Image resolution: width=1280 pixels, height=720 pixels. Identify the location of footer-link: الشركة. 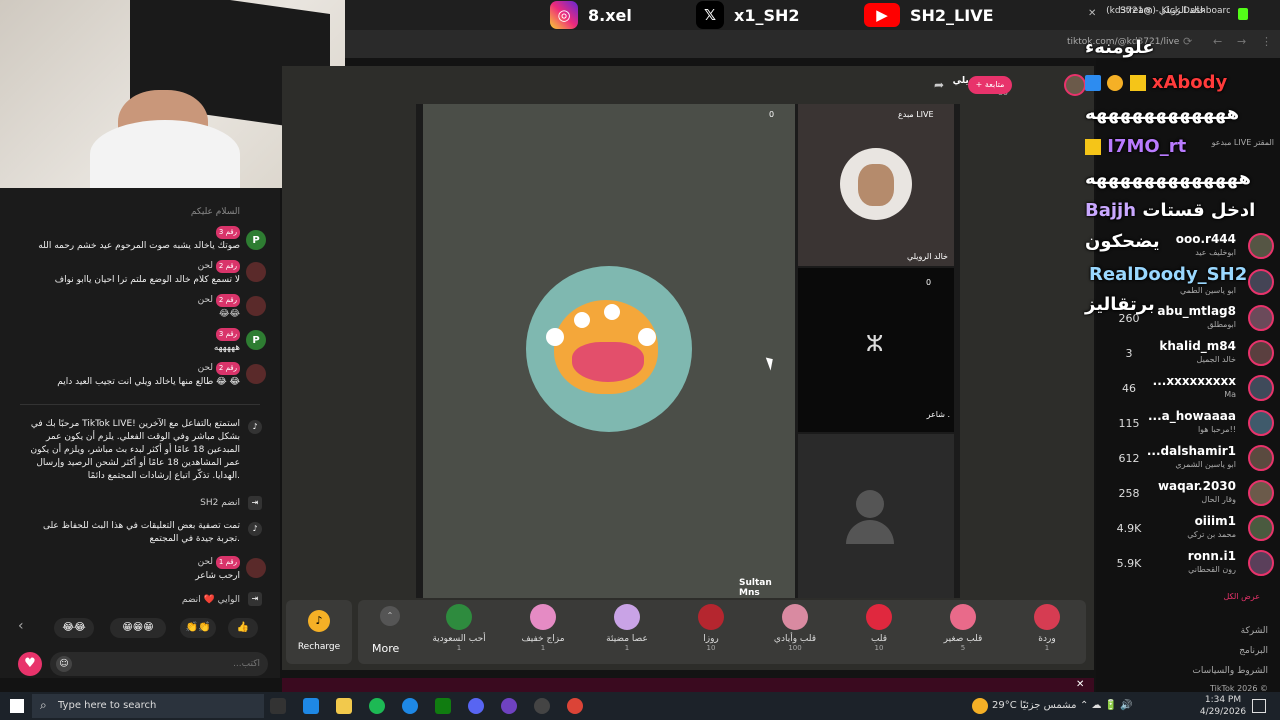
(1219, 631).